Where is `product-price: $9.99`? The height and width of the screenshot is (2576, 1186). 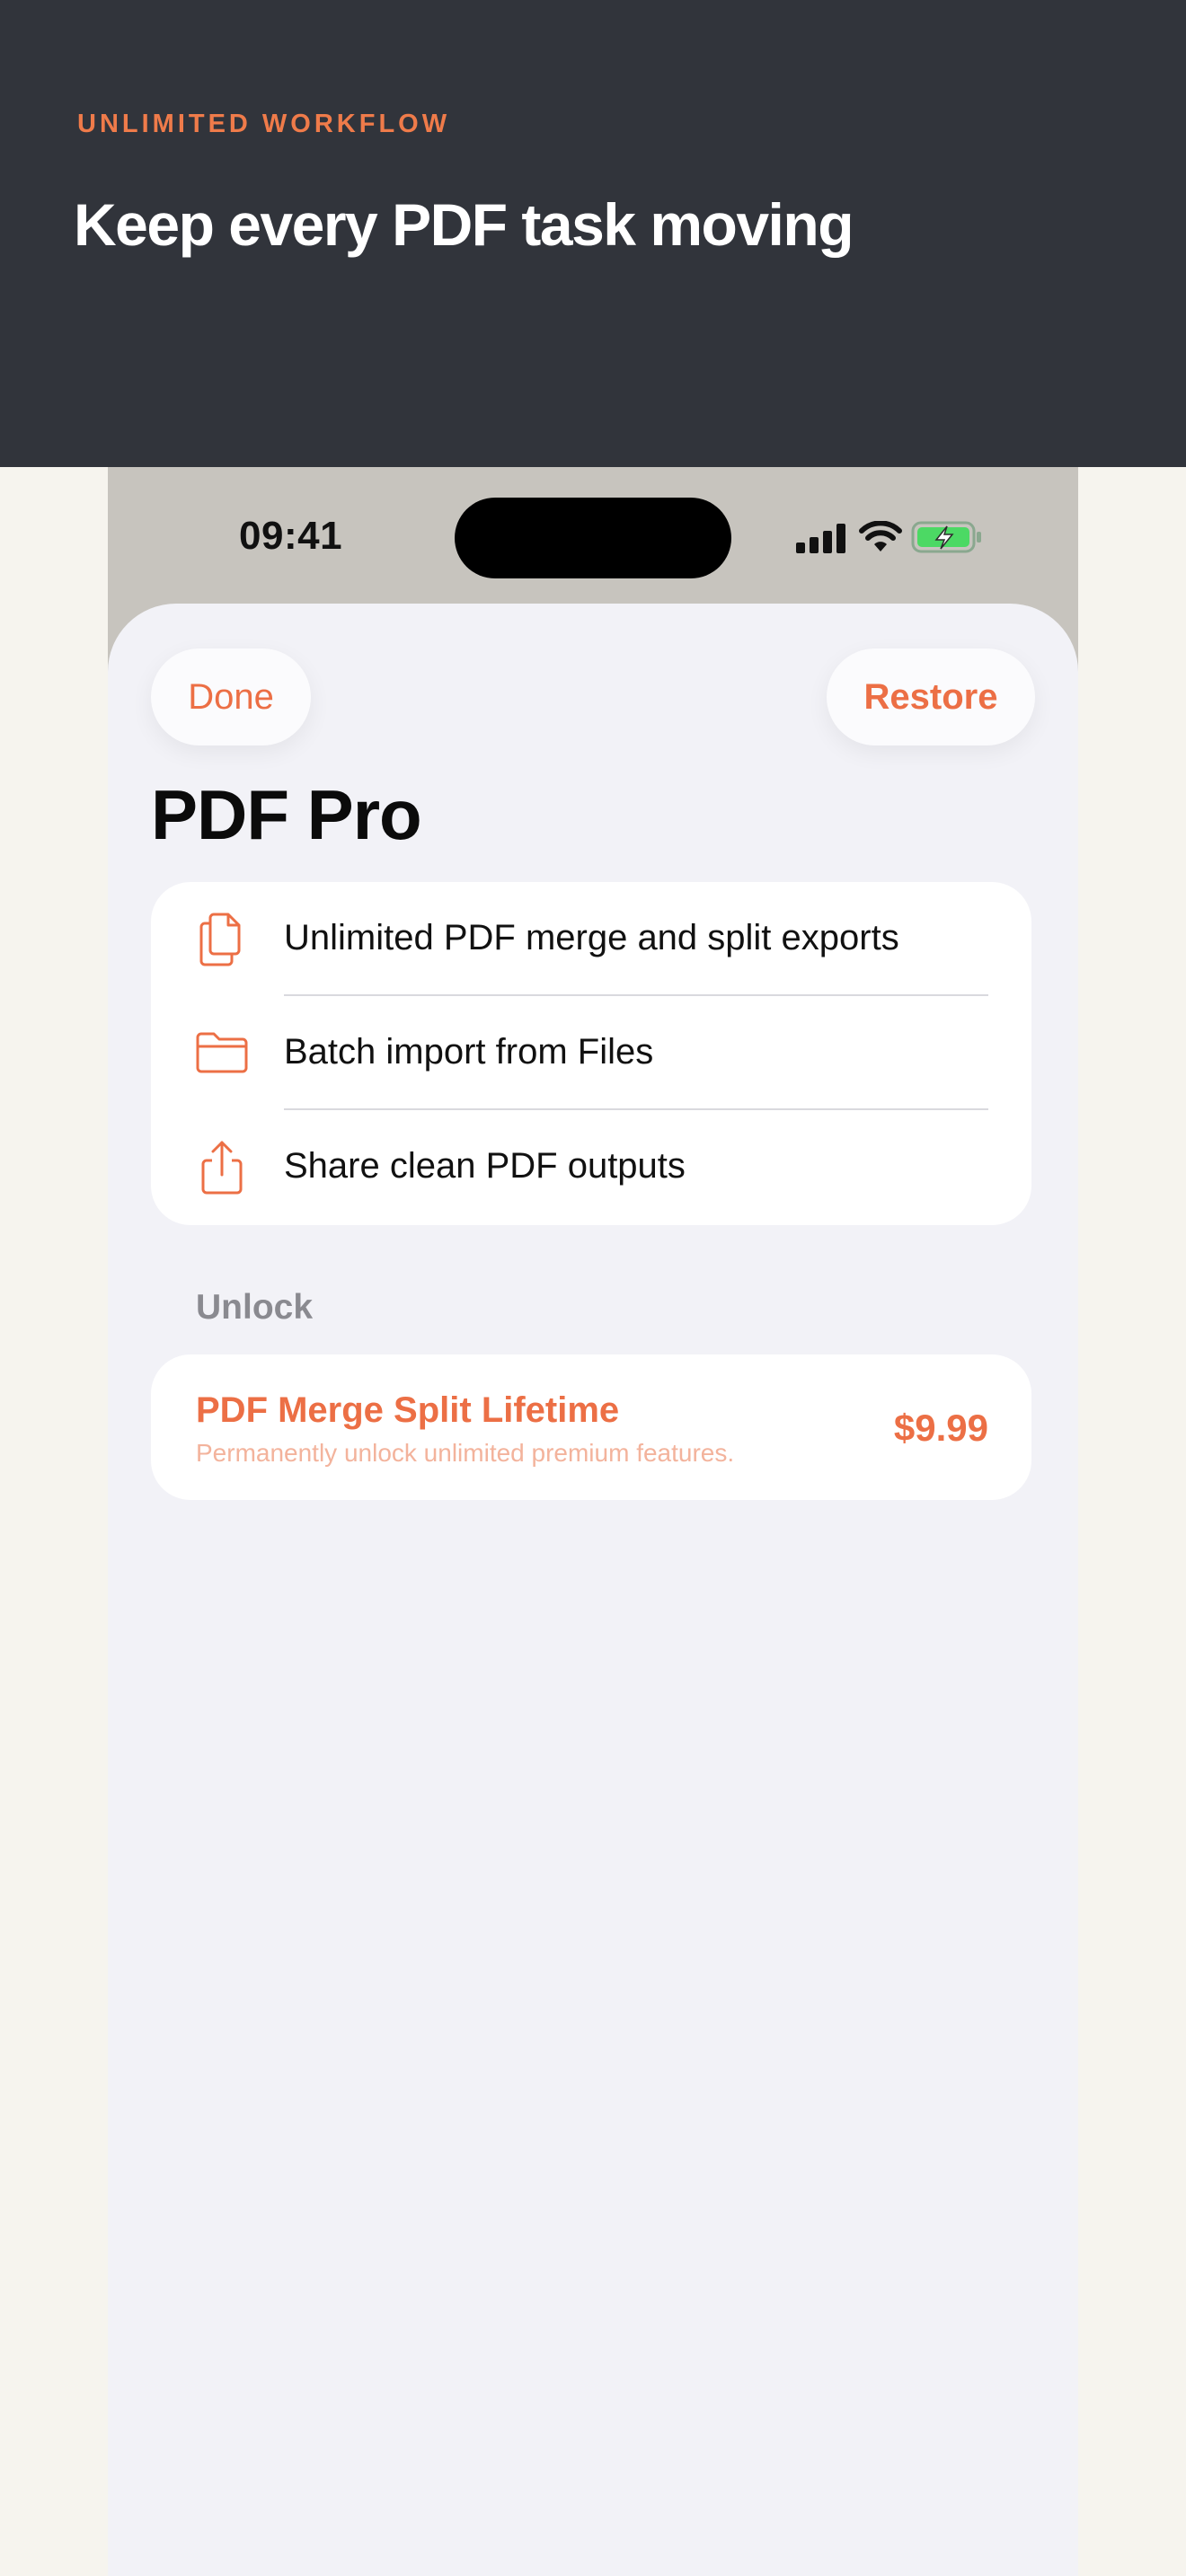
product-price: $9.99 is located at coordinates (940, 1428).